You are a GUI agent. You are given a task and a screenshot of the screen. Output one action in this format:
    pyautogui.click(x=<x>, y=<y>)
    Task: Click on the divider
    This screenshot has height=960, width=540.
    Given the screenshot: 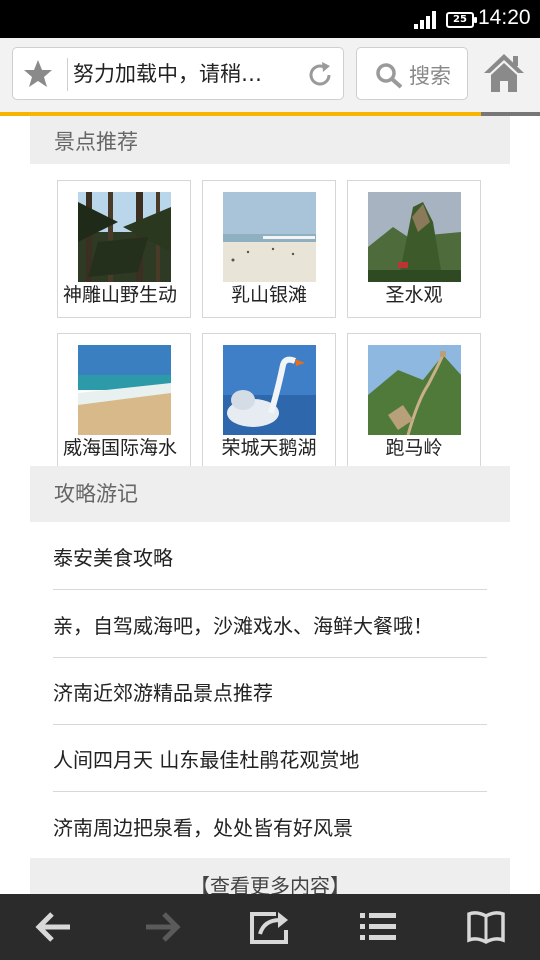 What is the action you would take?
    pyautogui.click(x=67, y=74)
    